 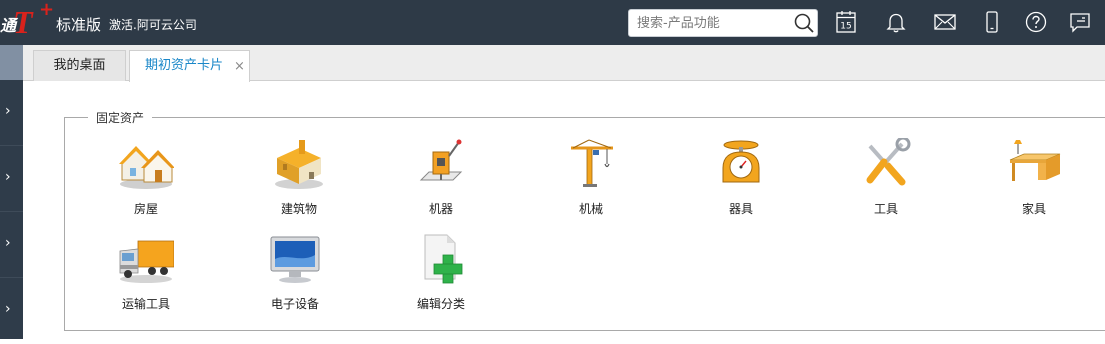 What do you see at coordinates (590, 209) in the screenshot?
I see `asset-label: 机械` at bounding box center [590, 209].